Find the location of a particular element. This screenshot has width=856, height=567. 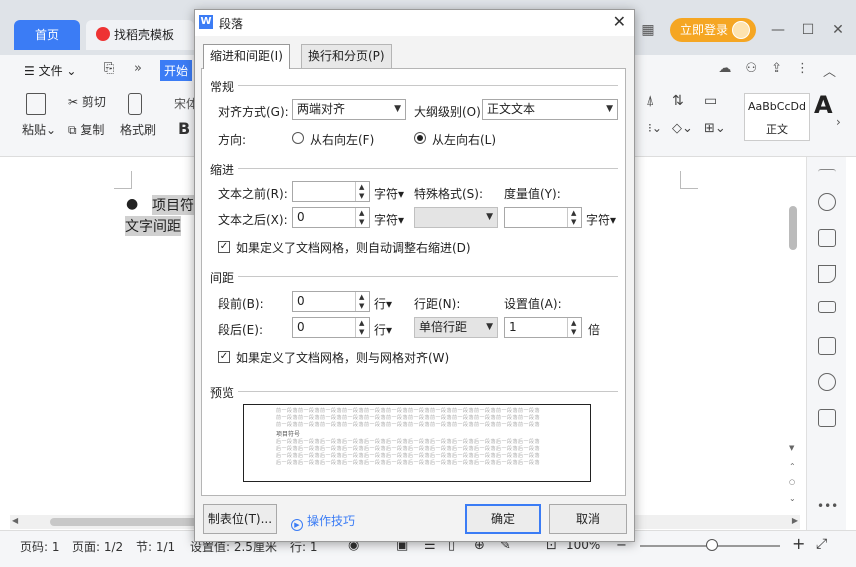

measure-stepper: ▲ ▼ is located at coordinates (574, 217).